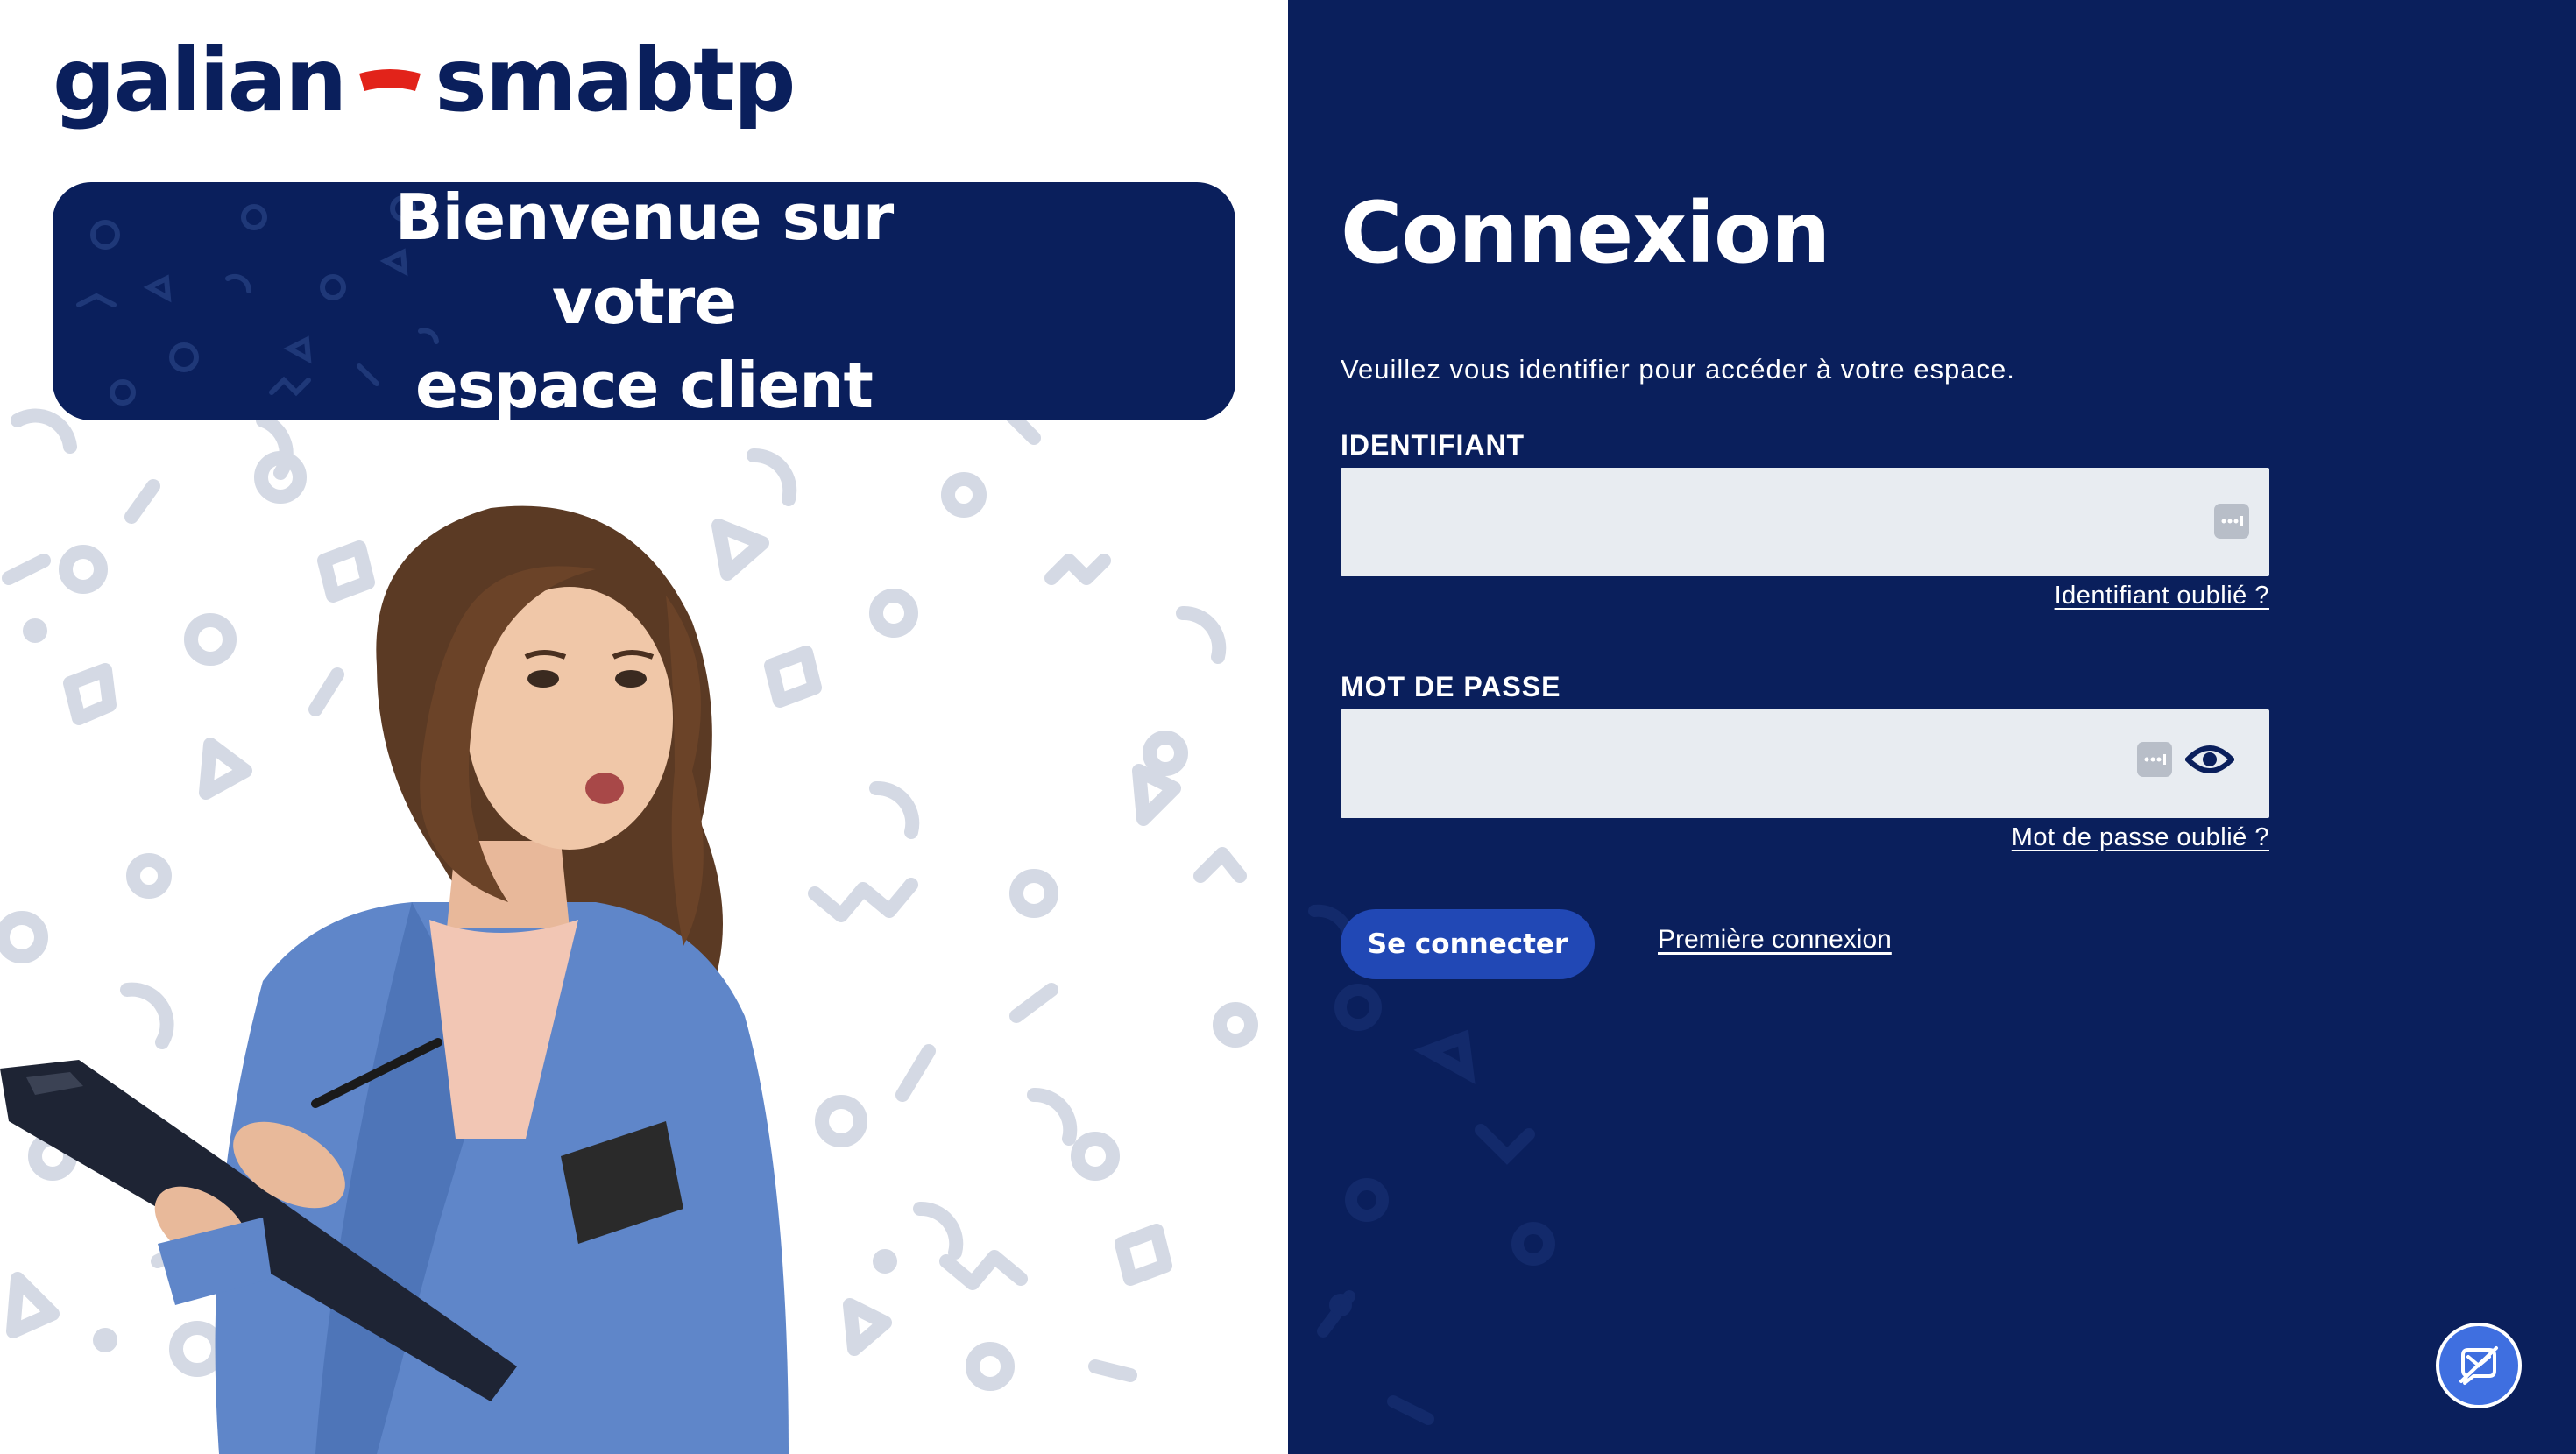 This screenshot has width=2576, height=1454. What do you see at coordinates (644, 260) in the screenshot?
I see `welcome-line-1: Bienvenue sur votre` at bounding box center [644, 260].